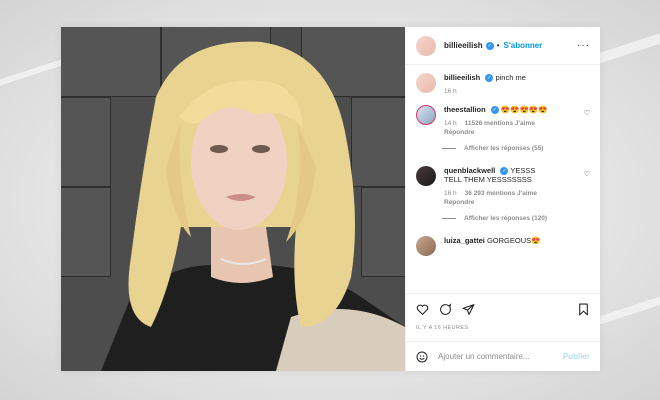 The height and width of the screenshot is (400, 660). I want to click on caption-row: billieeilish ✓ pinch me 16 h, so click(503, 84).